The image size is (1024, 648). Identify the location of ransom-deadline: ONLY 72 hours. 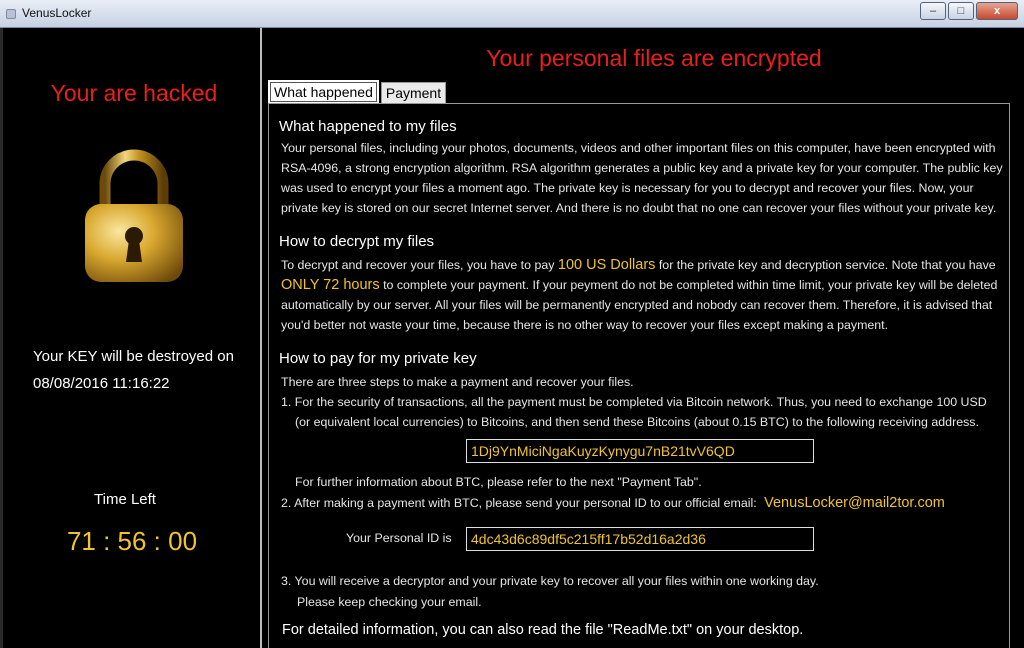
(330, 285).